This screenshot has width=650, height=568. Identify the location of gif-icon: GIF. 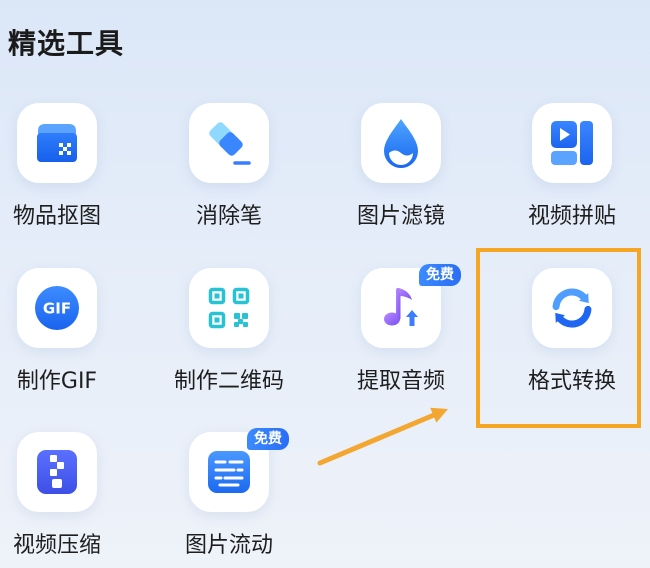
(57, 308).